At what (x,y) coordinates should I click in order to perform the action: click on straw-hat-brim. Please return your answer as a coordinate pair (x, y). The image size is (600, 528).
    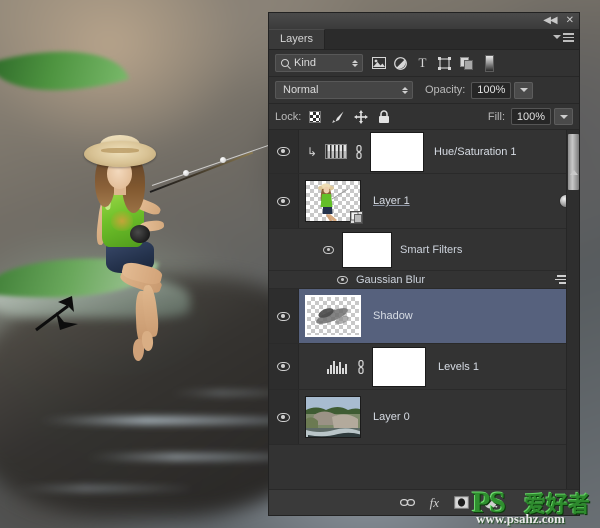
    Looking at the image, I should click on (120, 154).